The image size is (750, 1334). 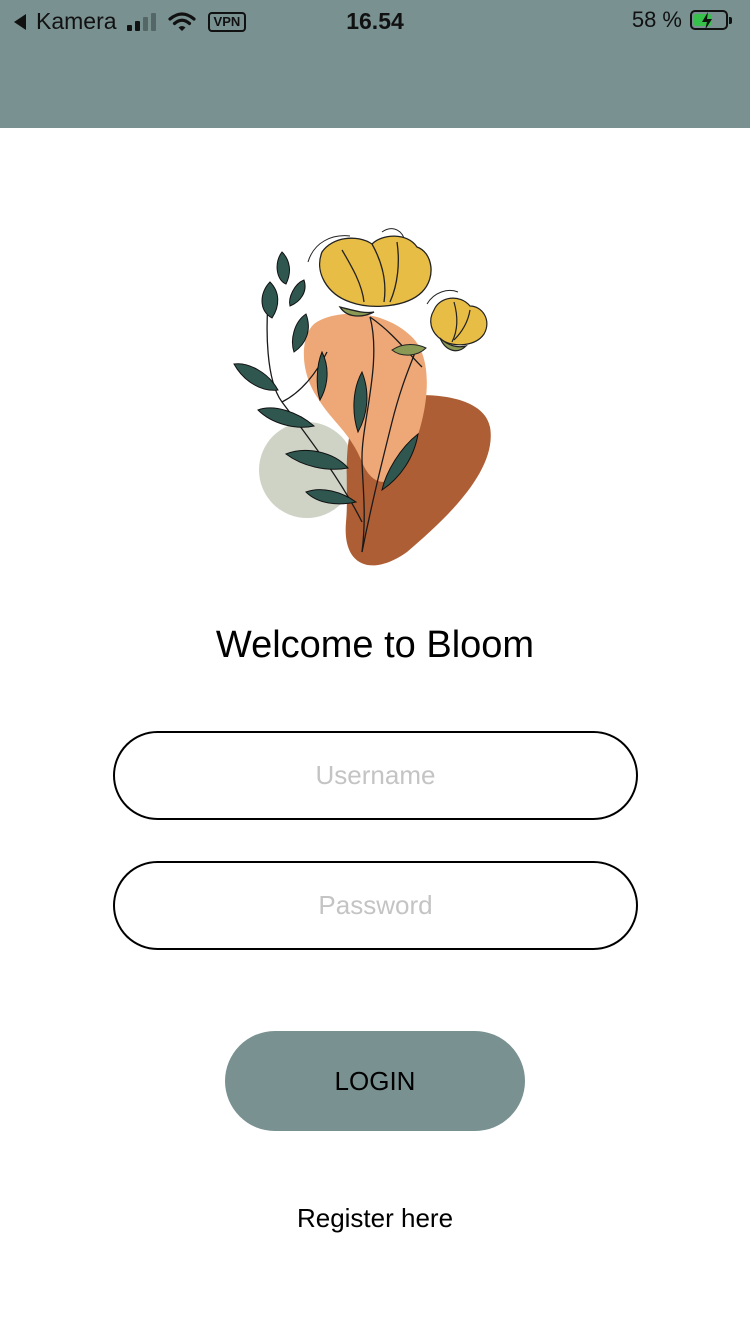 I want to click on status-bar: Kamera VPN 16.54 58 %, so click(x=375, y=21).